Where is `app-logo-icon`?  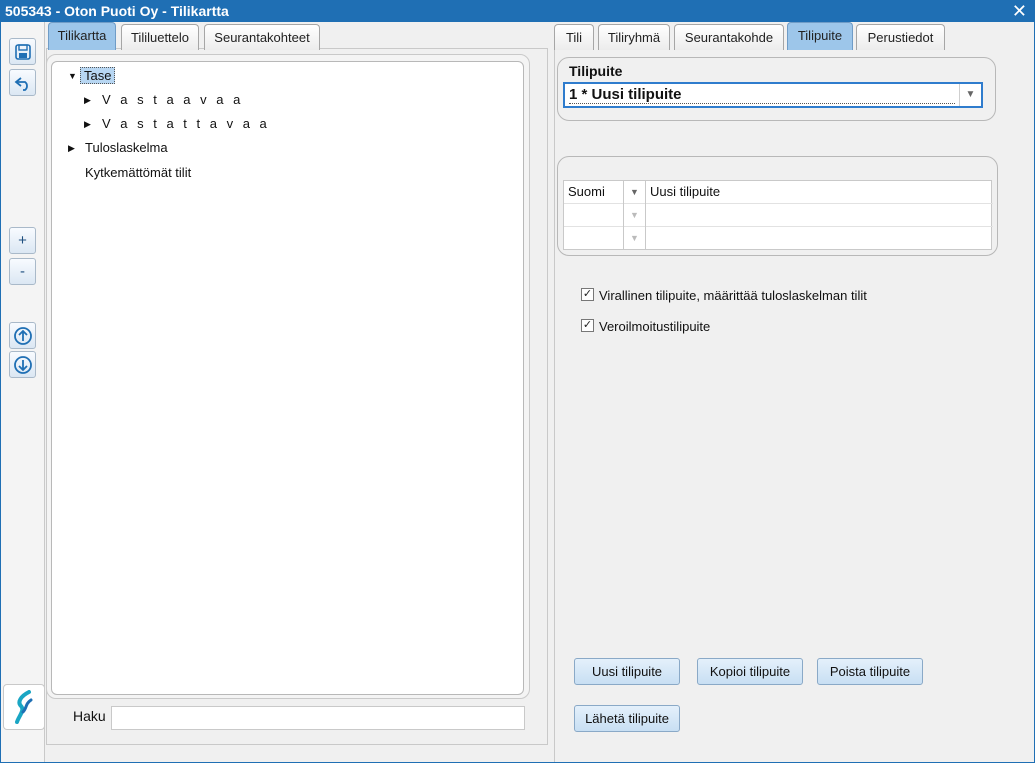
app-logo-icon is located at coordinates (24, 707).